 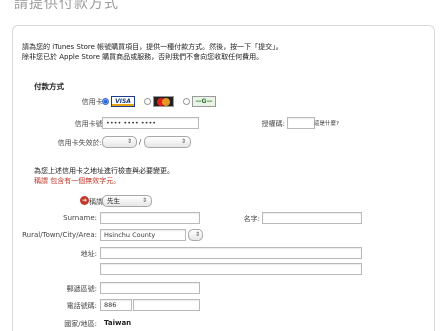 What do you see at coordinates (150, 218) in the screenshot?
I see `surname-input` at bounding box center [150, 218].